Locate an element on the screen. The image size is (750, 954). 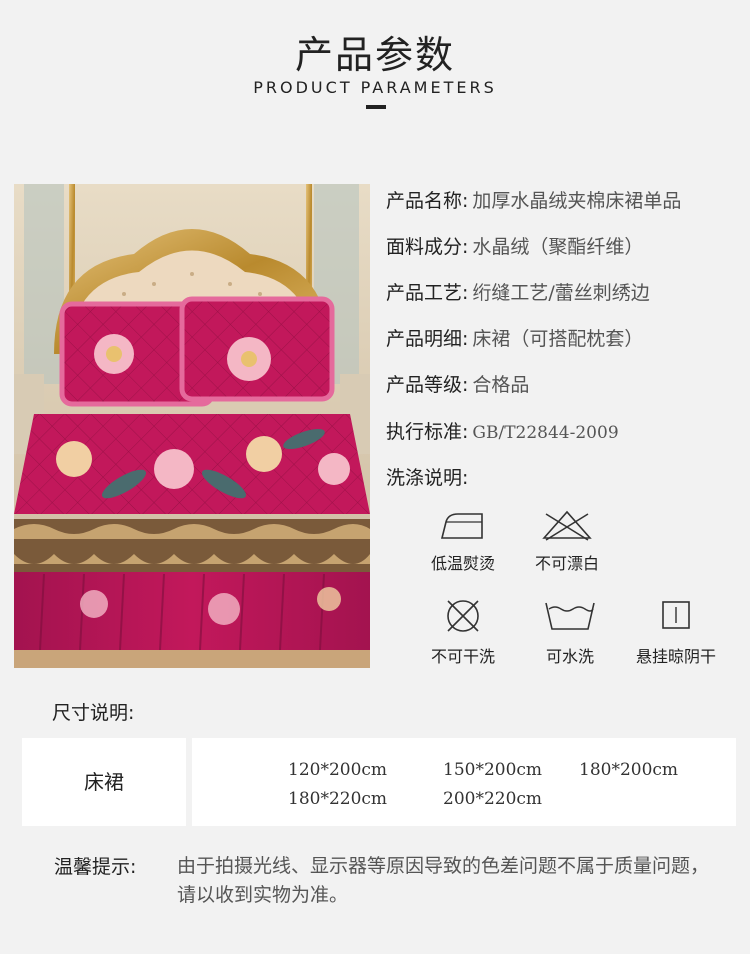
param-craft: 产品工艺: 绗缝工艺/蕾丝刺绣边 is located at coordinates (518, 293).